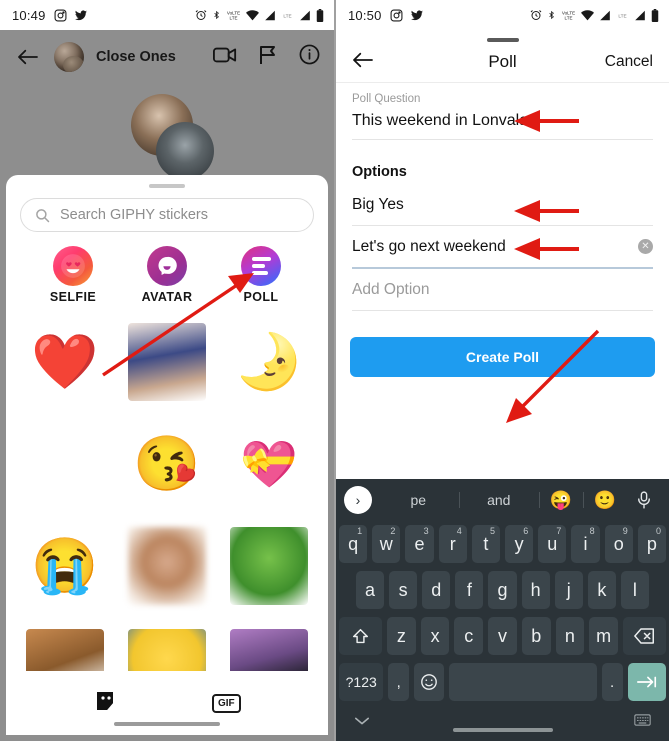 This screenshot has height=741, width=669. Describe the element at coordinates (60, 15) in the screenshot. I see `instagram-icon` at that location.